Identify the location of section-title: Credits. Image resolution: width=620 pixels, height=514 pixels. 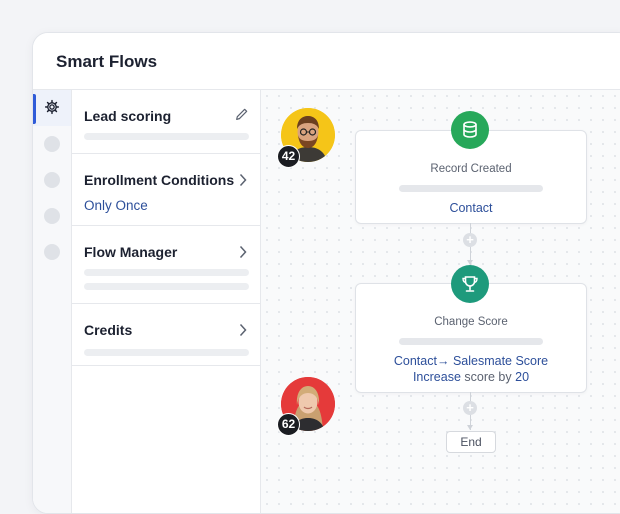
(108, 330).